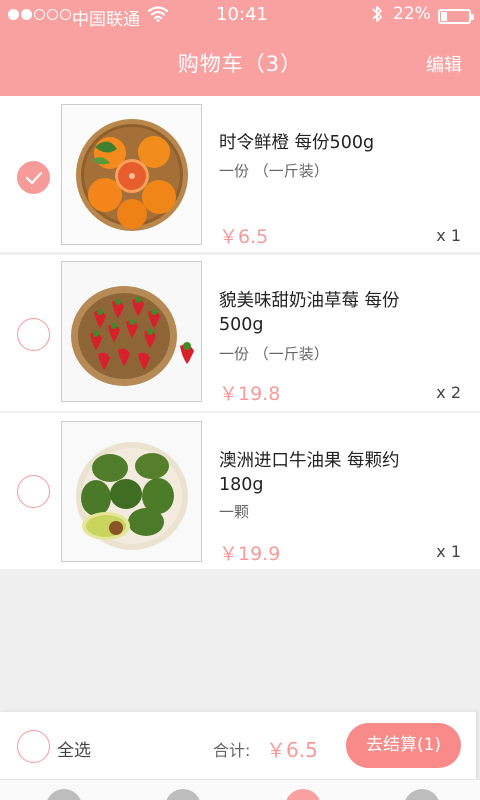 The width and height of the screenshot is (480, 800). What do you see at coordinates (456, 16) in the screenshot?
I see `battery-icon` at bounding box center [456, 16].